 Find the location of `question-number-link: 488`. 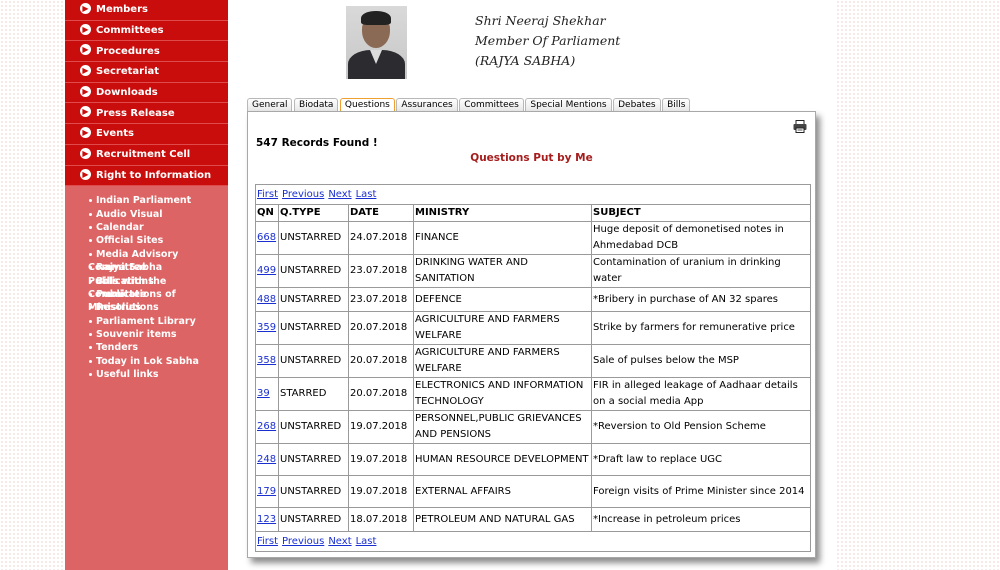

question-number-link: 488 is located at coordinates (266, 299).